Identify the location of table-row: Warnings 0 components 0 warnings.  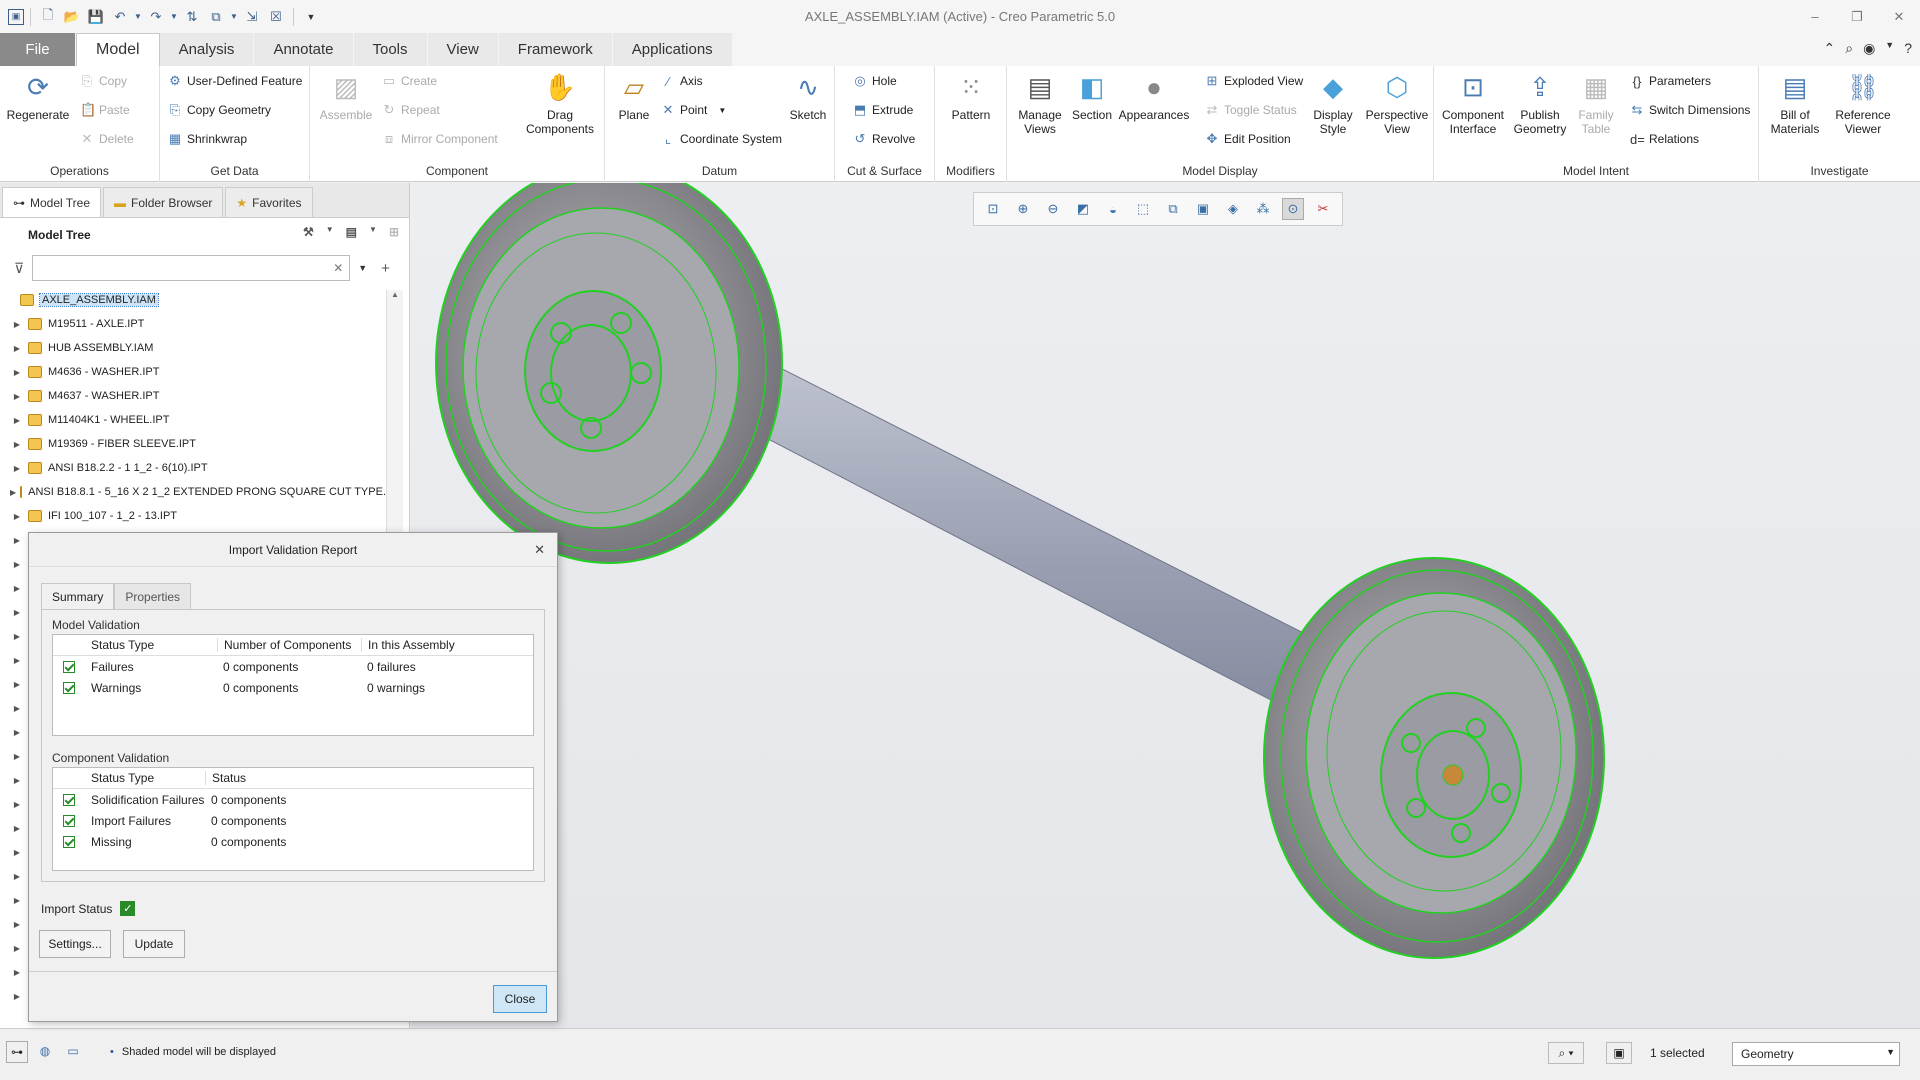
(293, 687).